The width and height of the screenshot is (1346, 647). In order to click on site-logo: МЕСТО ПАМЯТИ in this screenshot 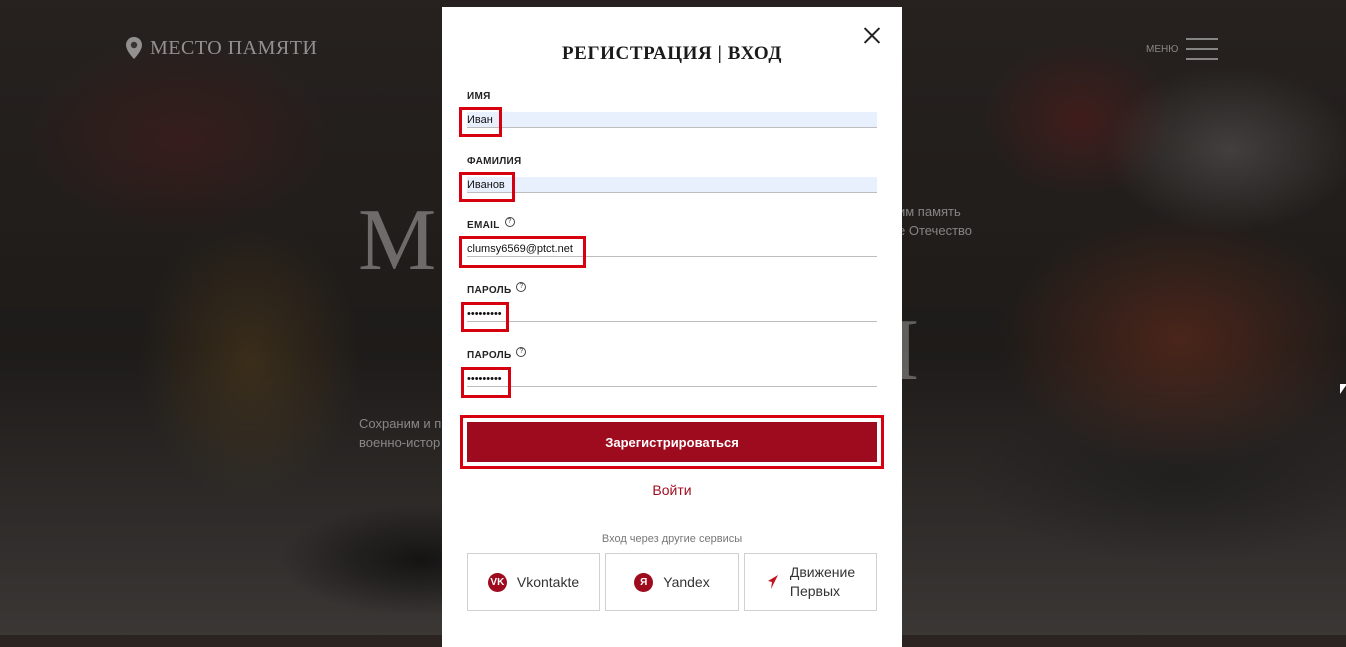, I will do `click(220, 48)`.